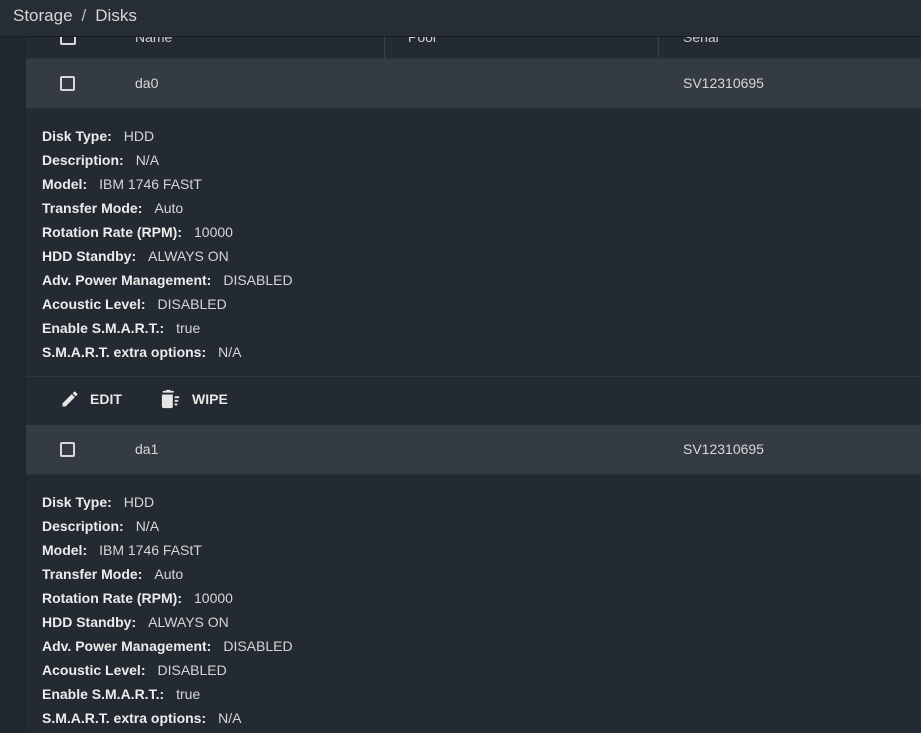  I want to click on breadcrumb-storage: Storage, so click(43, 16).